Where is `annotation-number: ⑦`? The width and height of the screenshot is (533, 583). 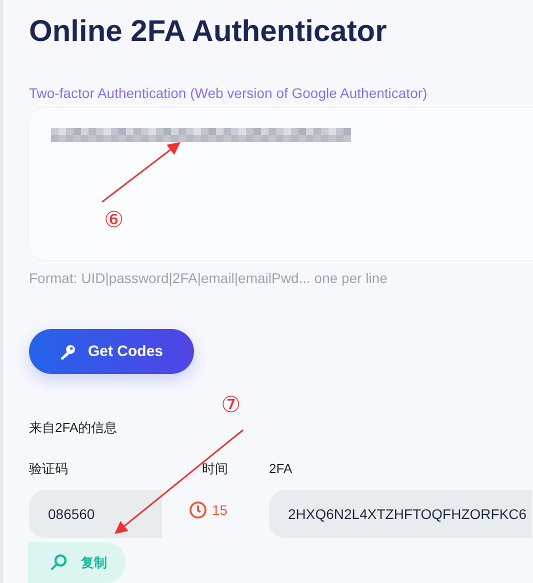
annotation-number: ⑦ is located at coordinates (231, 406).